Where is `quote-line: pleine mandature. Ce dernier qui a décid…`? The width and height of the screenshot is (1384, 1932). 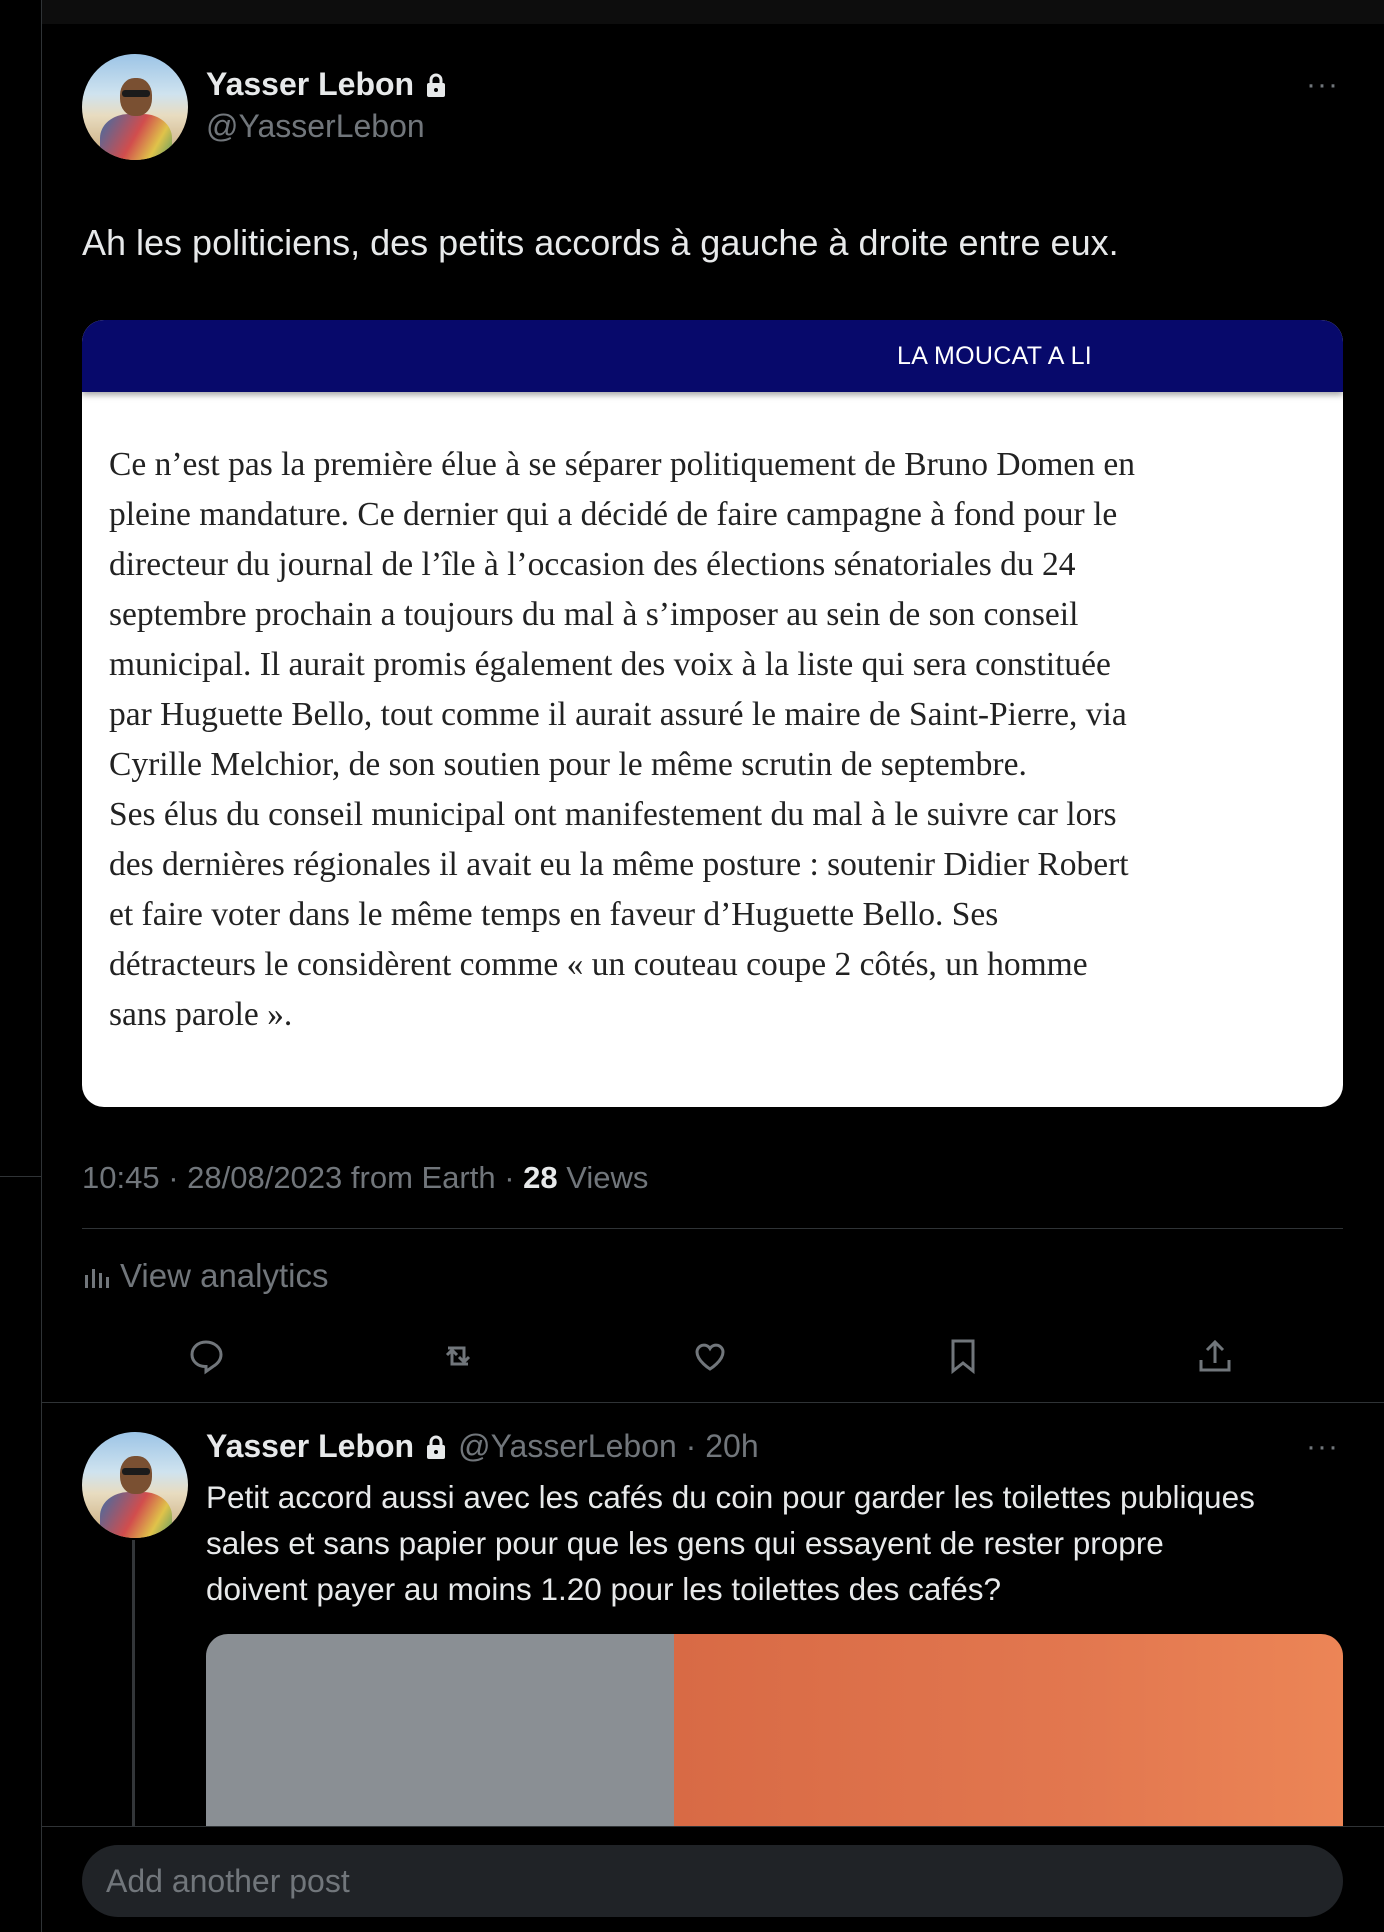 quote-line: pleine mandature. Ce dernier qui a décid… is located at coordinates (613, 514).